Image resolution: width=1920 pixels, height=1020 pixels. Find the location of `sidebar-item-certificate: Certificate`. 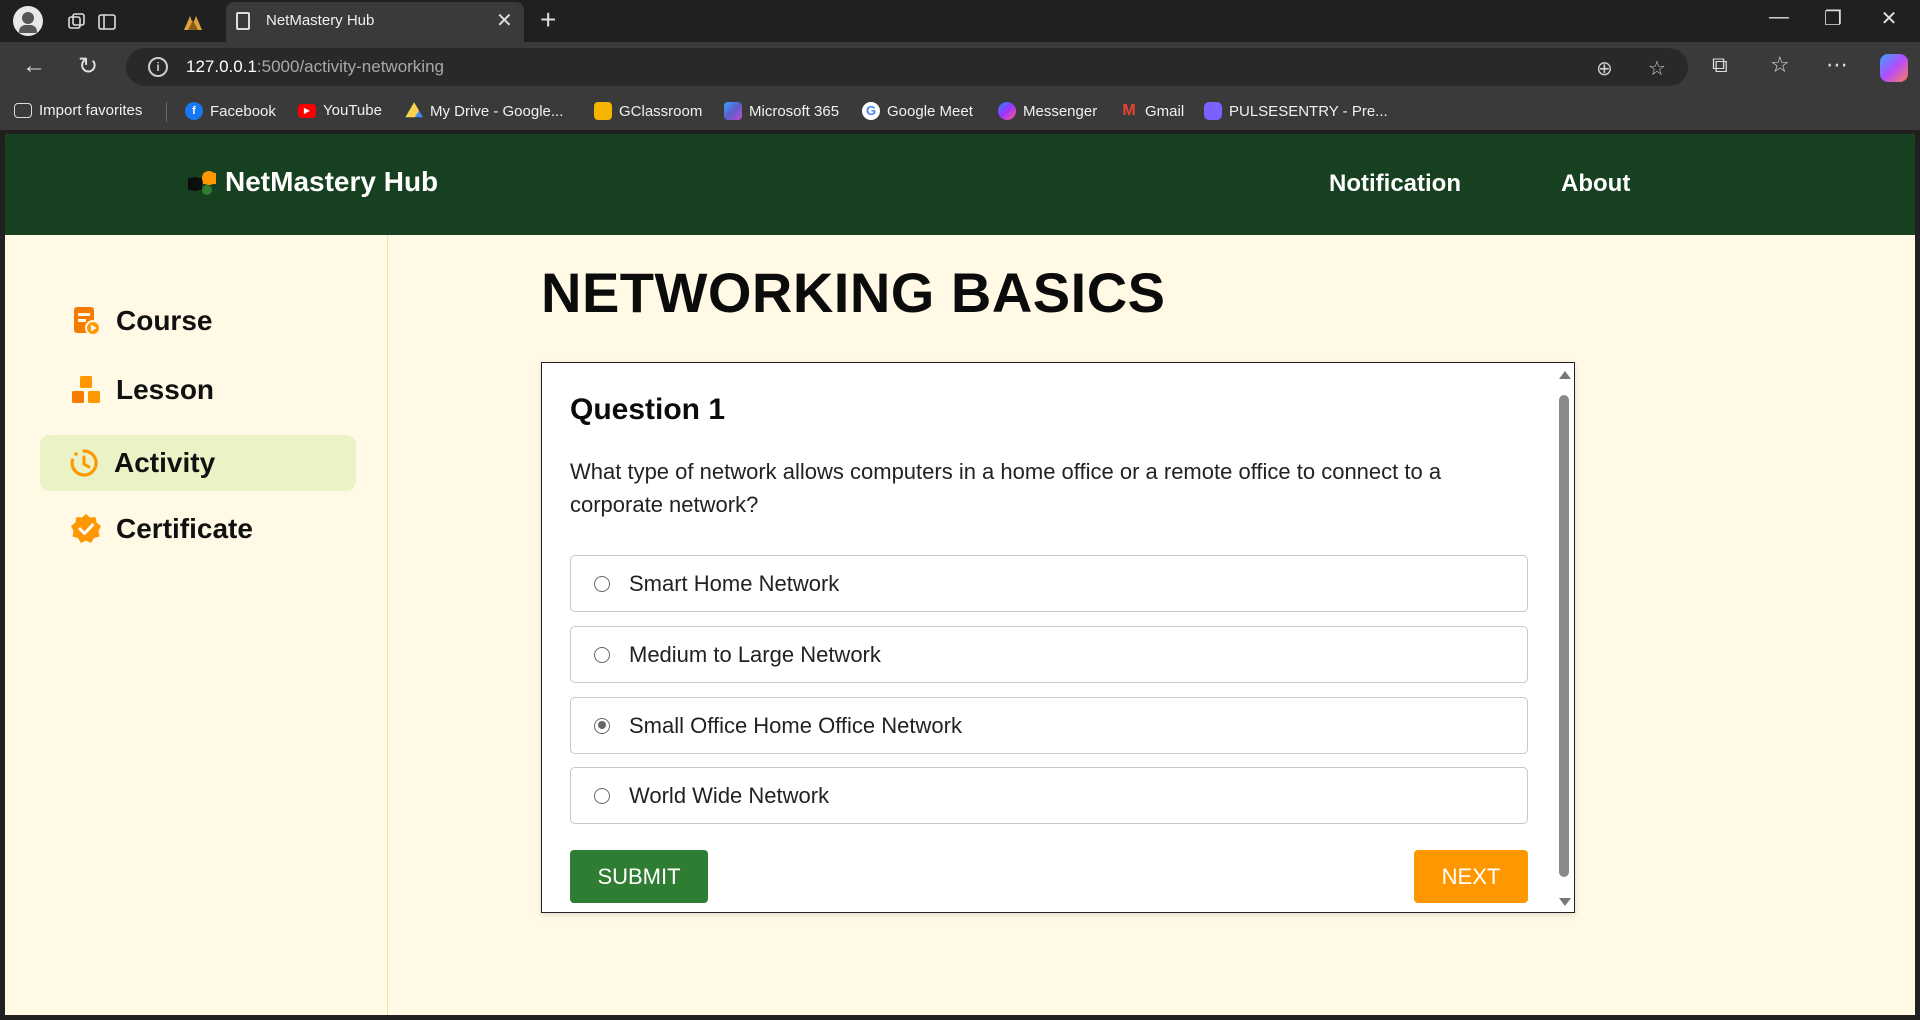

sidebar-item-certificate: Certificate is located at coordinates (198, 529).